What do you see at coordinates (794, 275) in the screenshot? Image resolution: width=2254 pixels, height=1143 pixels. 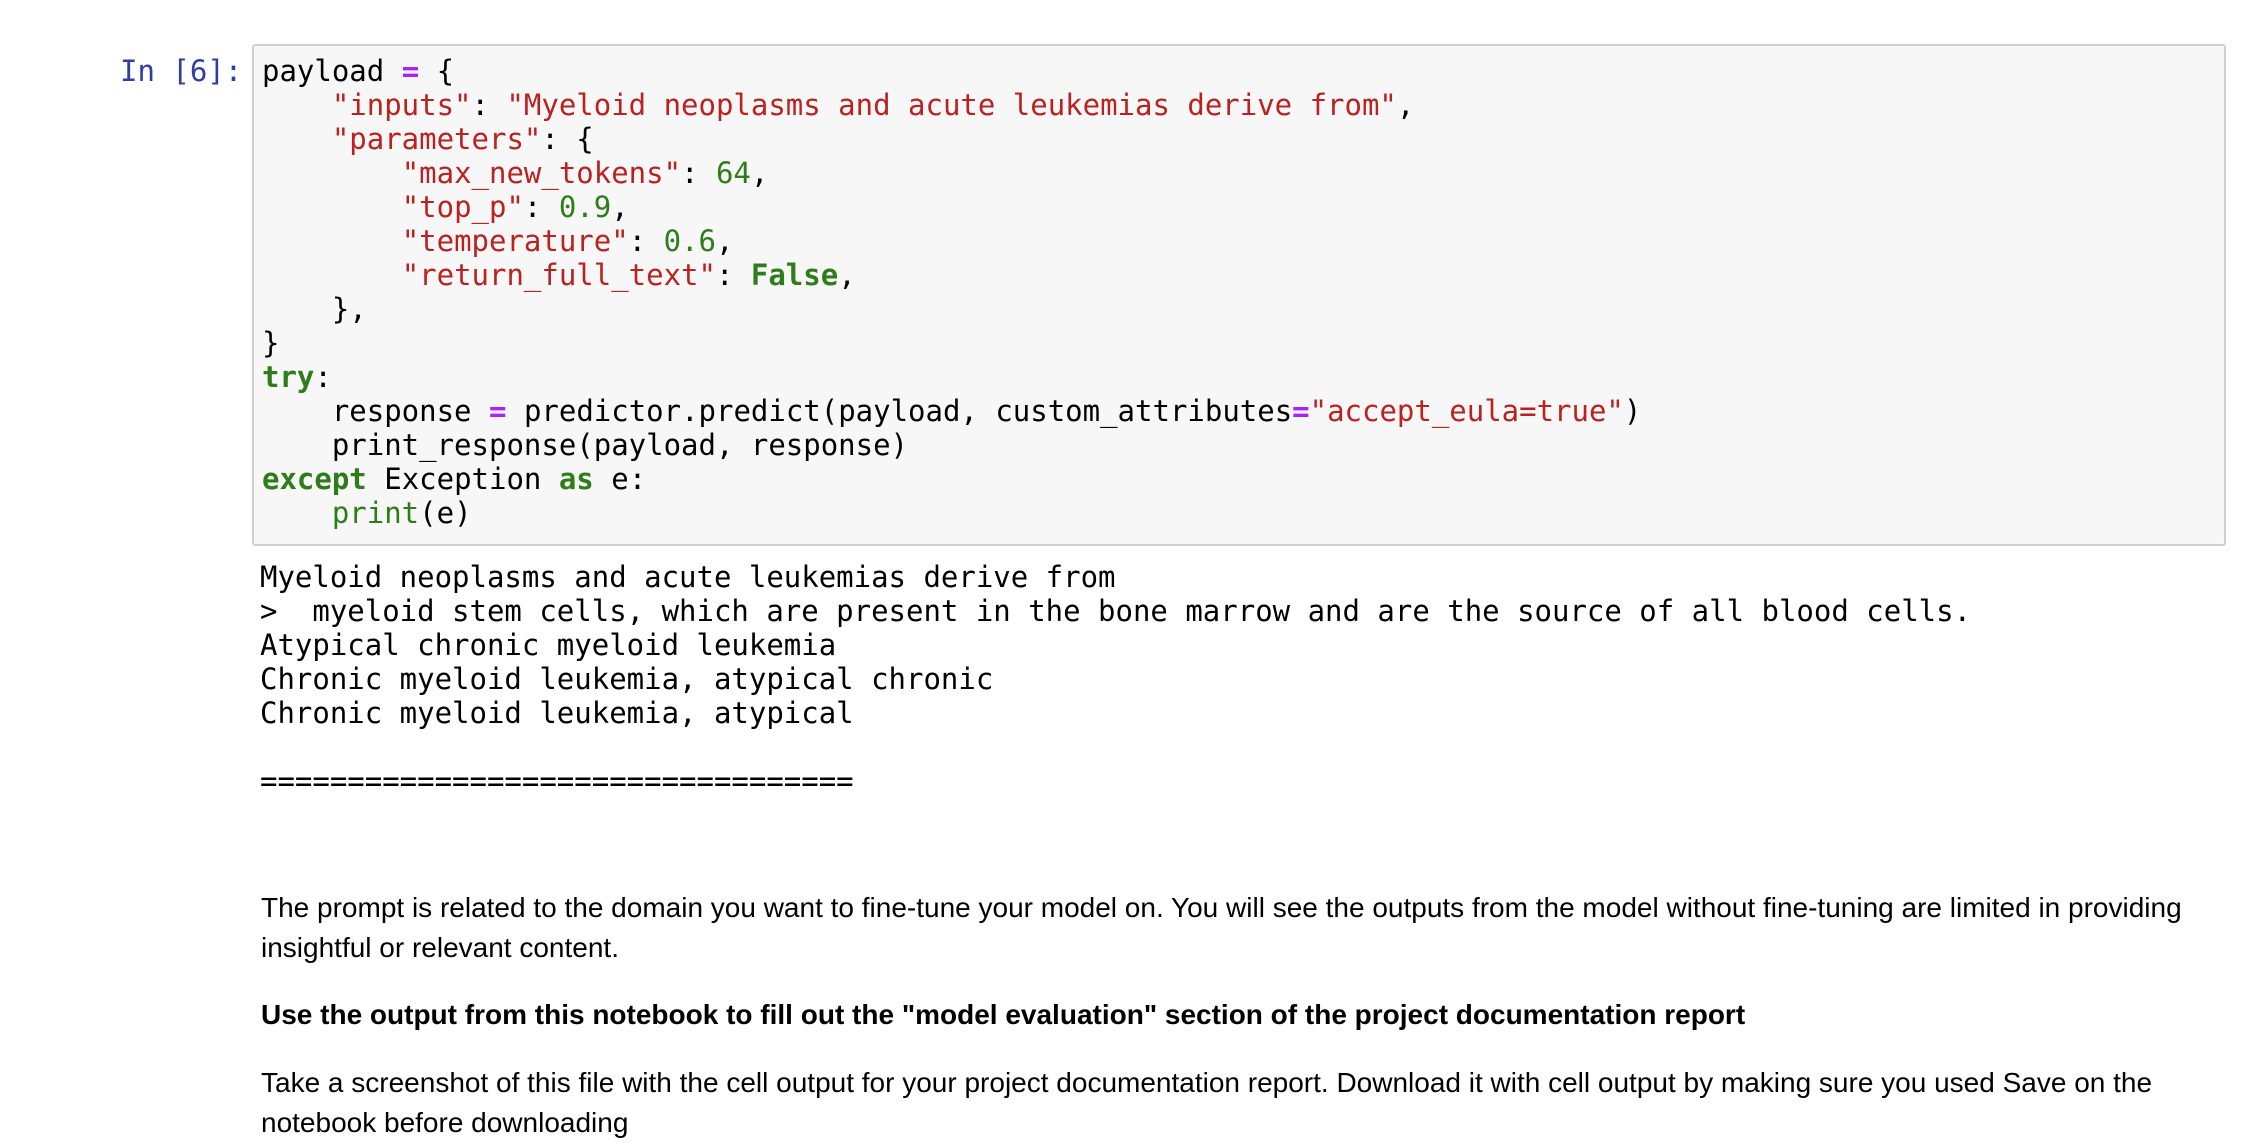 I see `return-full-text-value: False` at bounding box center [794, 275].